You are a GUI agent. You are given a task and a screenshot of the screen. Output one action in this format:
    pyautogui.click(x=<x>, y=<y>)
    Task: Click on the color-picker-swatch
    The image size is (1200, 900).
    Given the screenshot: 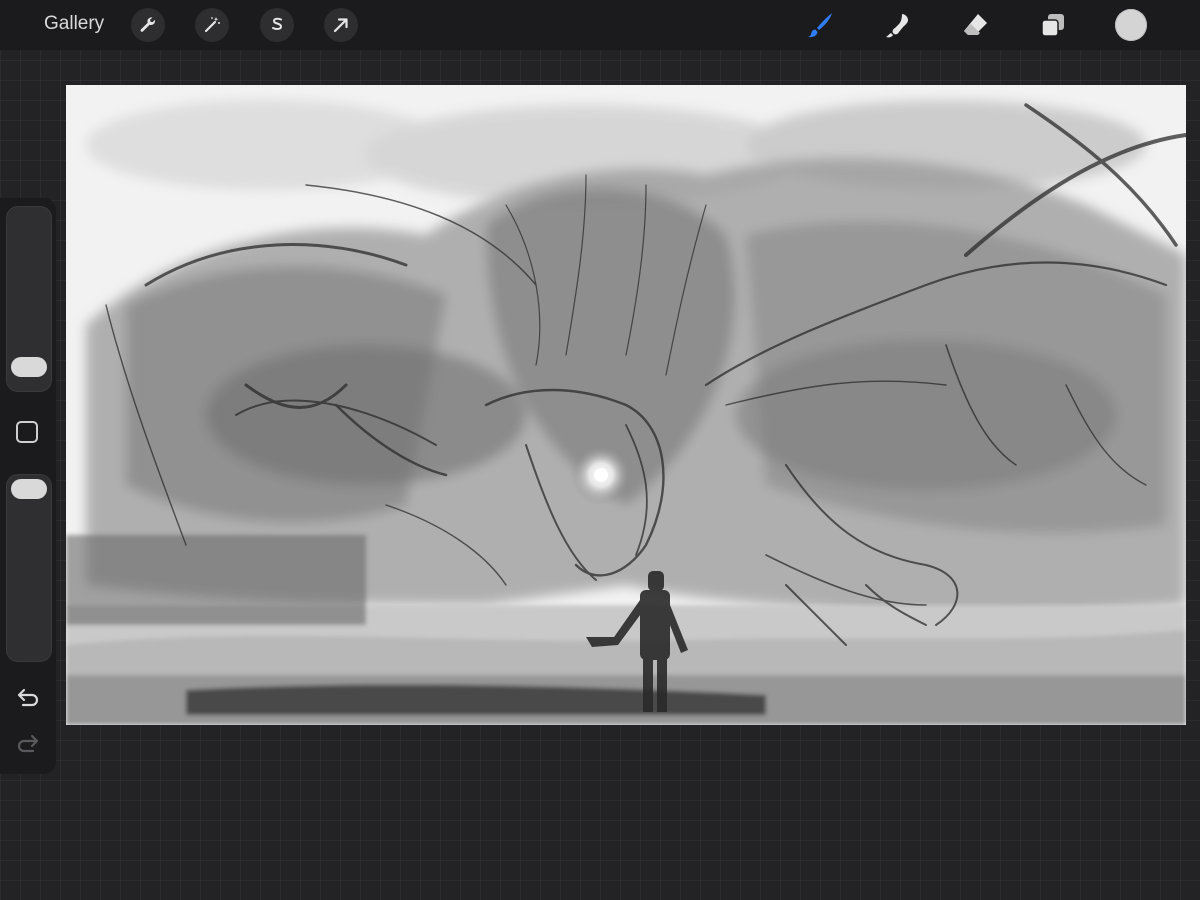 What is the action you would take?
    pyautogui.click(x=1131, y=25)
    